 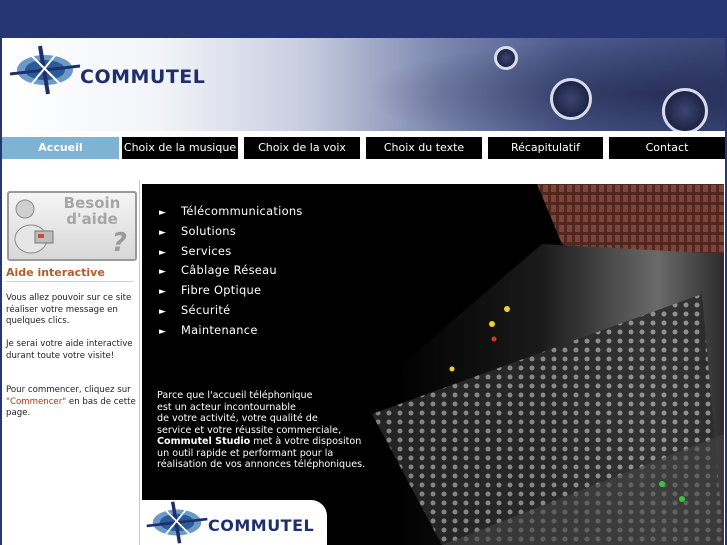 I want to click on menu-item-maintenance: ► Maintenance, so click(x=231, y=333).